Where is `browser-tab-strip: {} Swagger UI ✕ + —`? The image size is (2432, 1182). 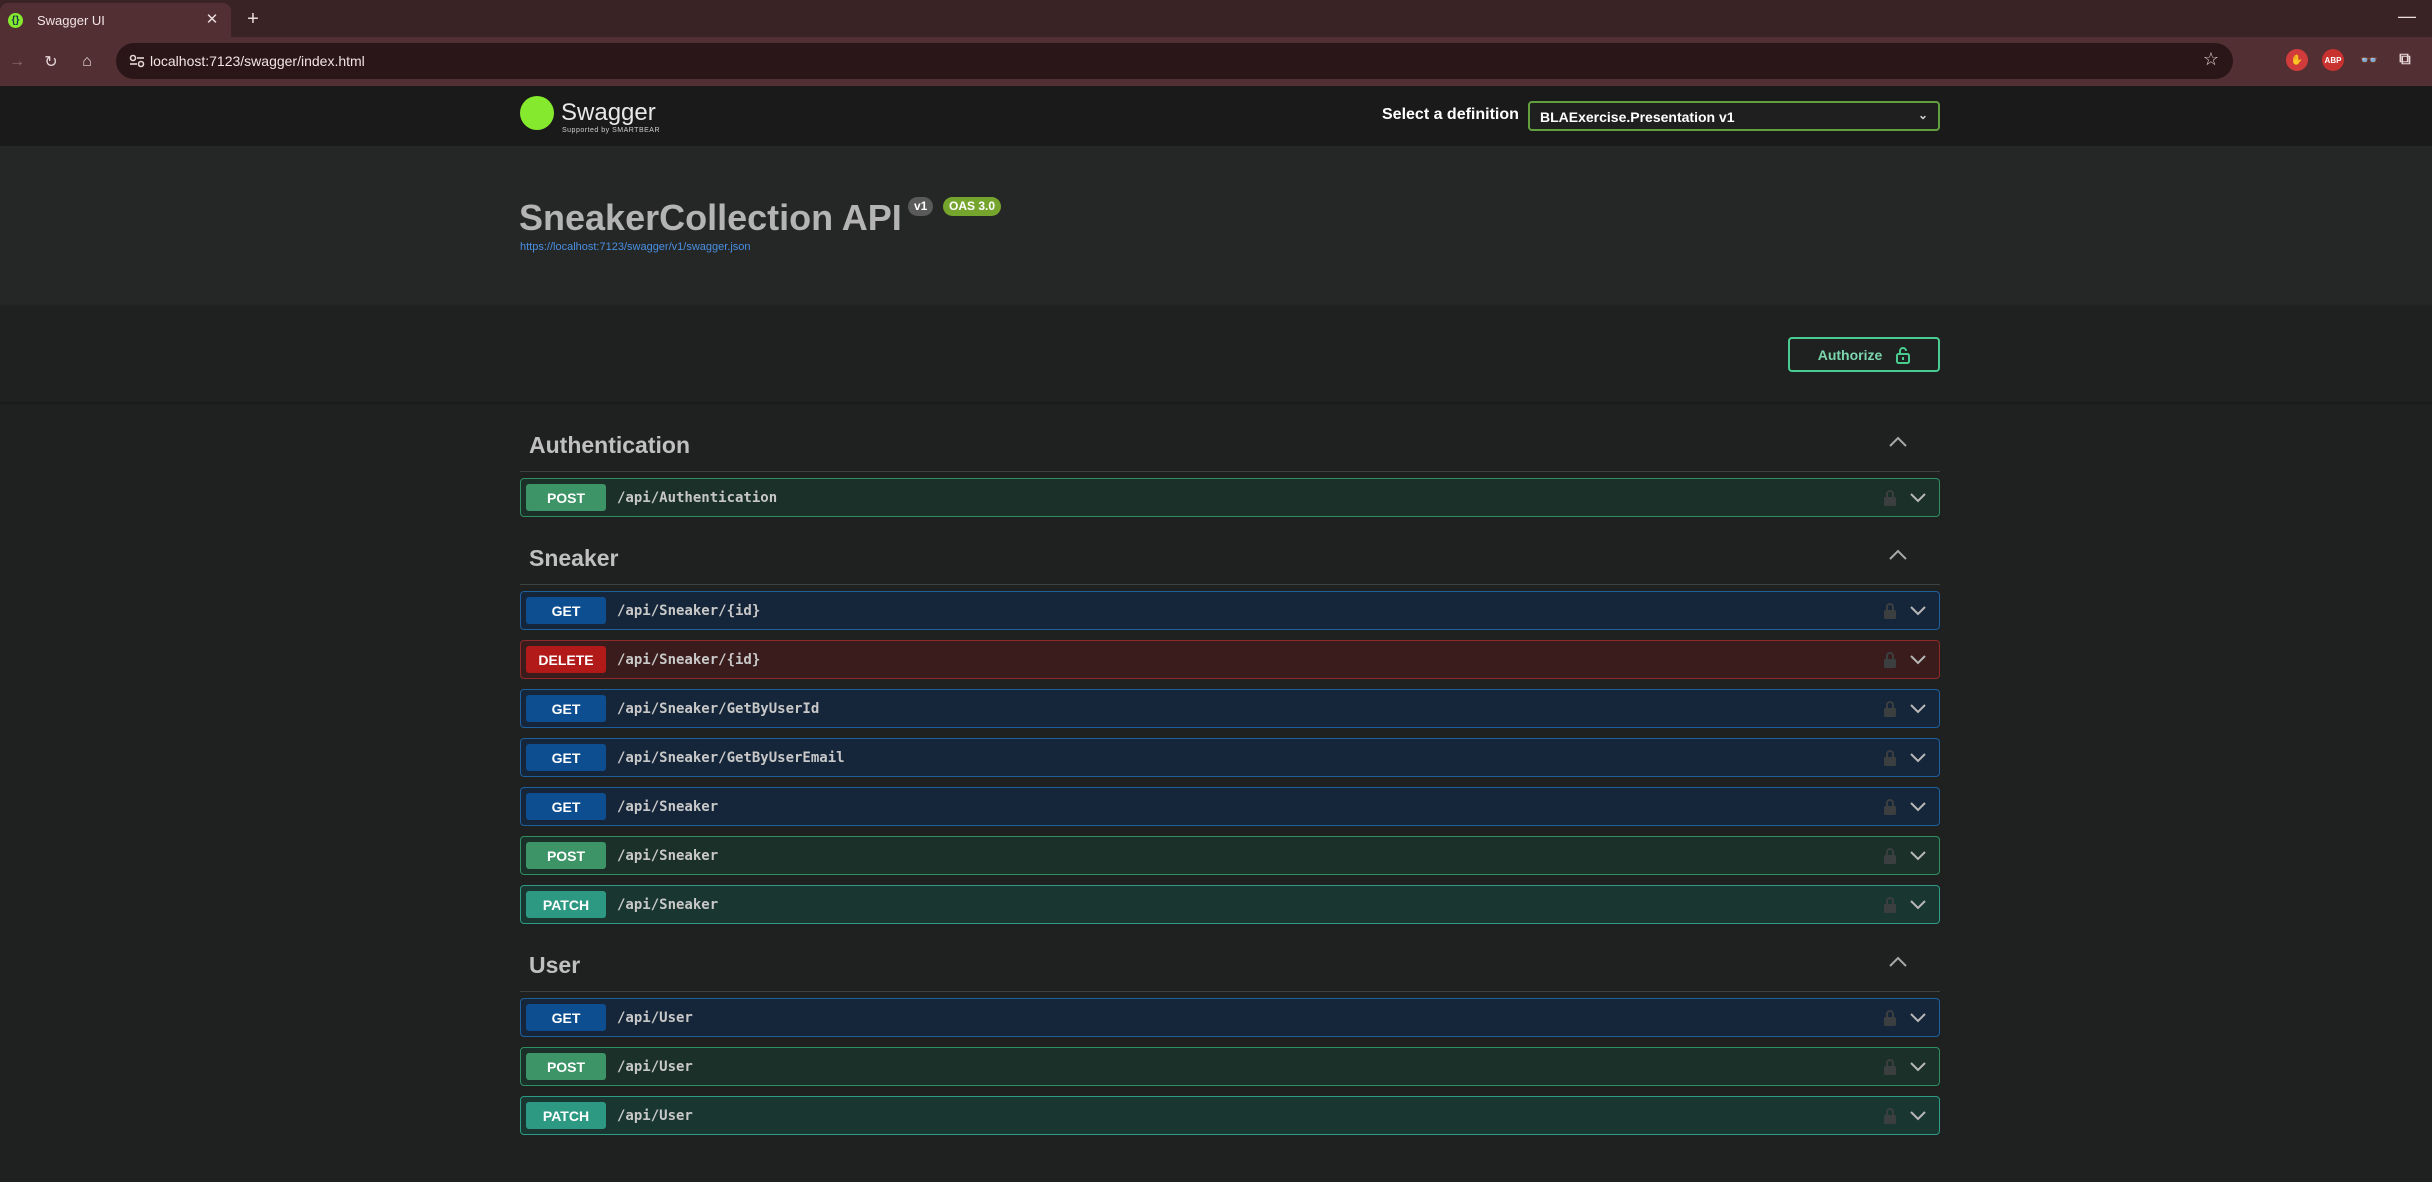 browser-tab-strip: {} Swagger UI ✕ + — is located at coordinates (1216, 18).